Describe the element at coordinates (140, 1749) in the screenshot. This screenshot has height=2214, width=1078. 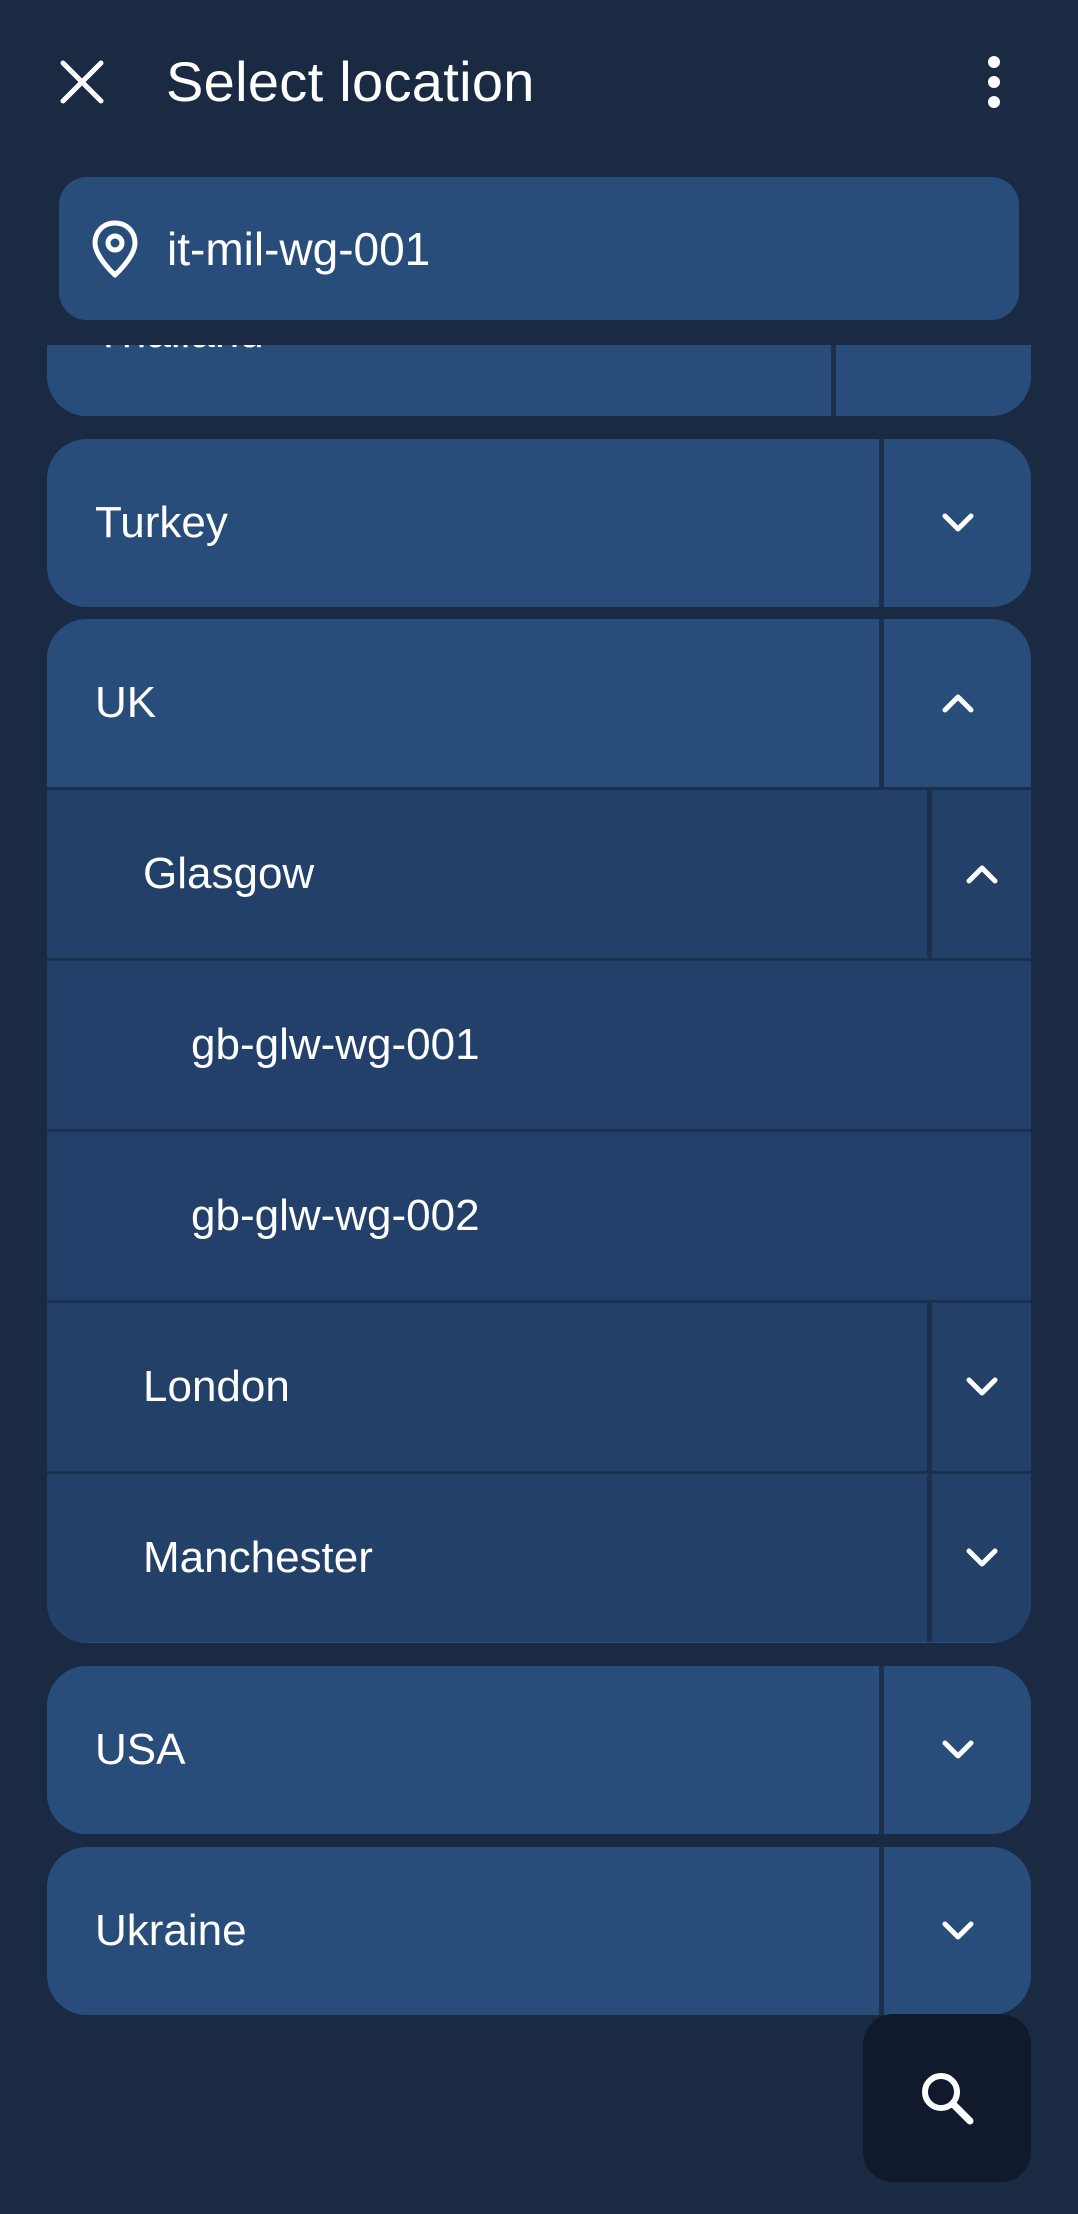
I see `country-label: USA` at that location.